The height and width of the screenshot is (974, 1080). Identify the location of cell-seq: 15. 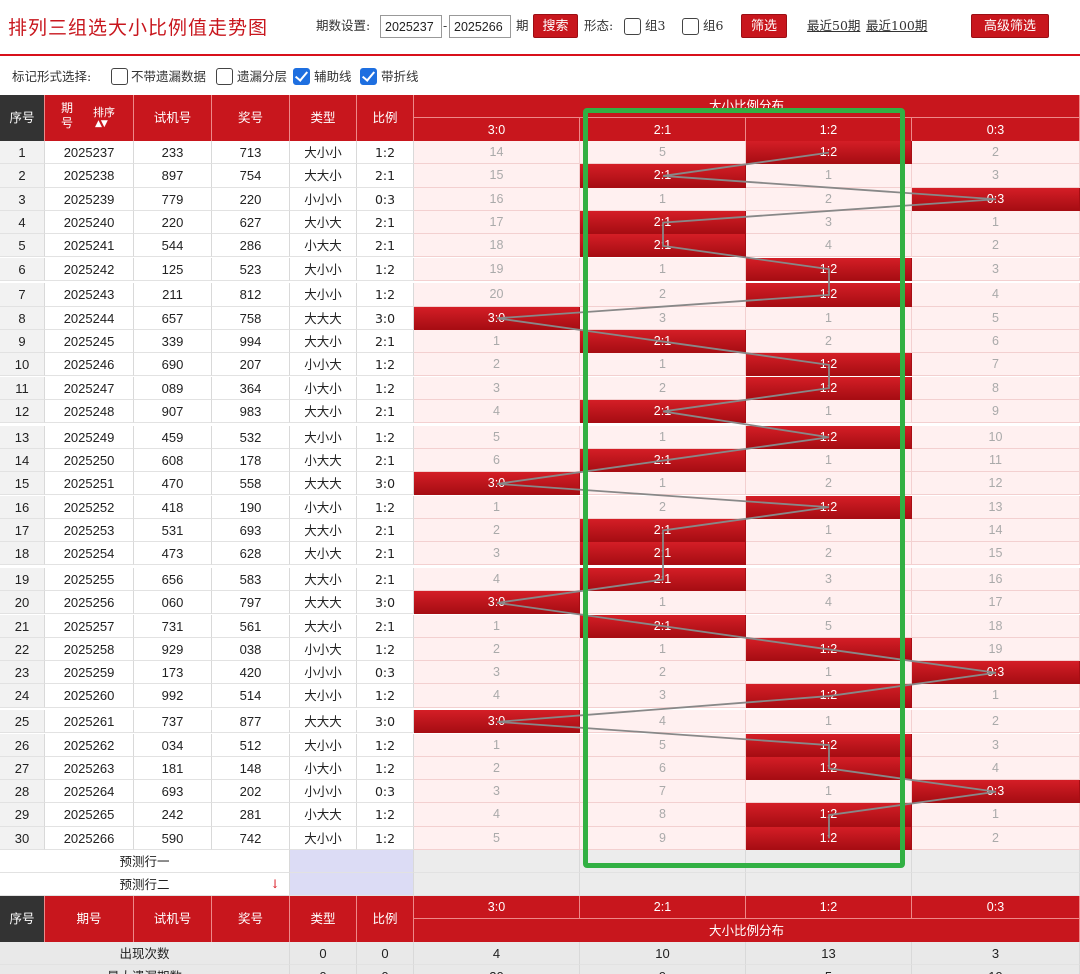
(22, 484).